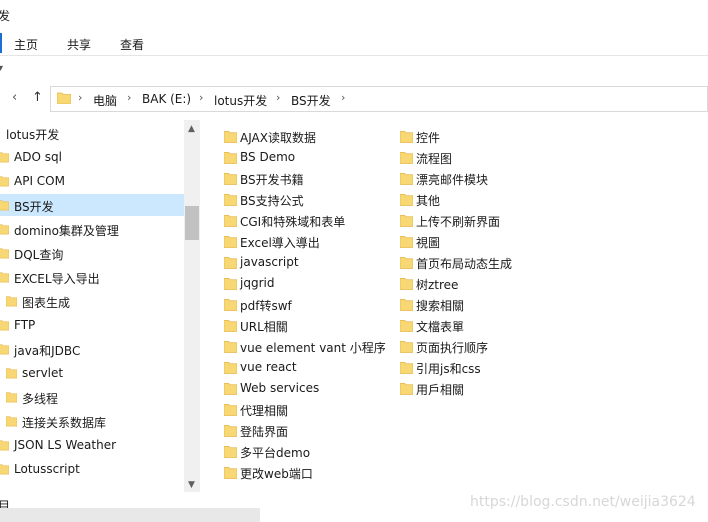  I want to click on folder-item: 代理相關, so click(301, 409).